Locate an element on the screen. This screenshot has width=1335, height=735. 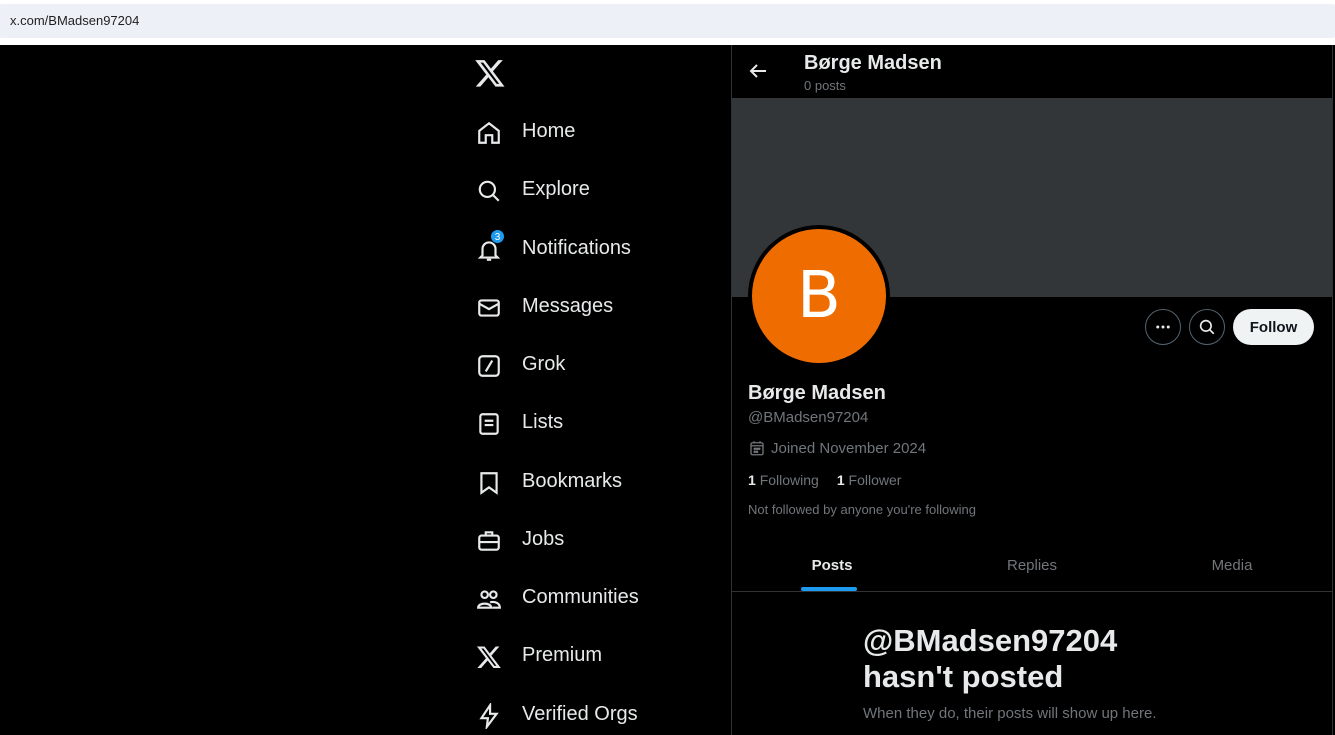
sidebar-item-home: Home is located at coordinates (592, 132).